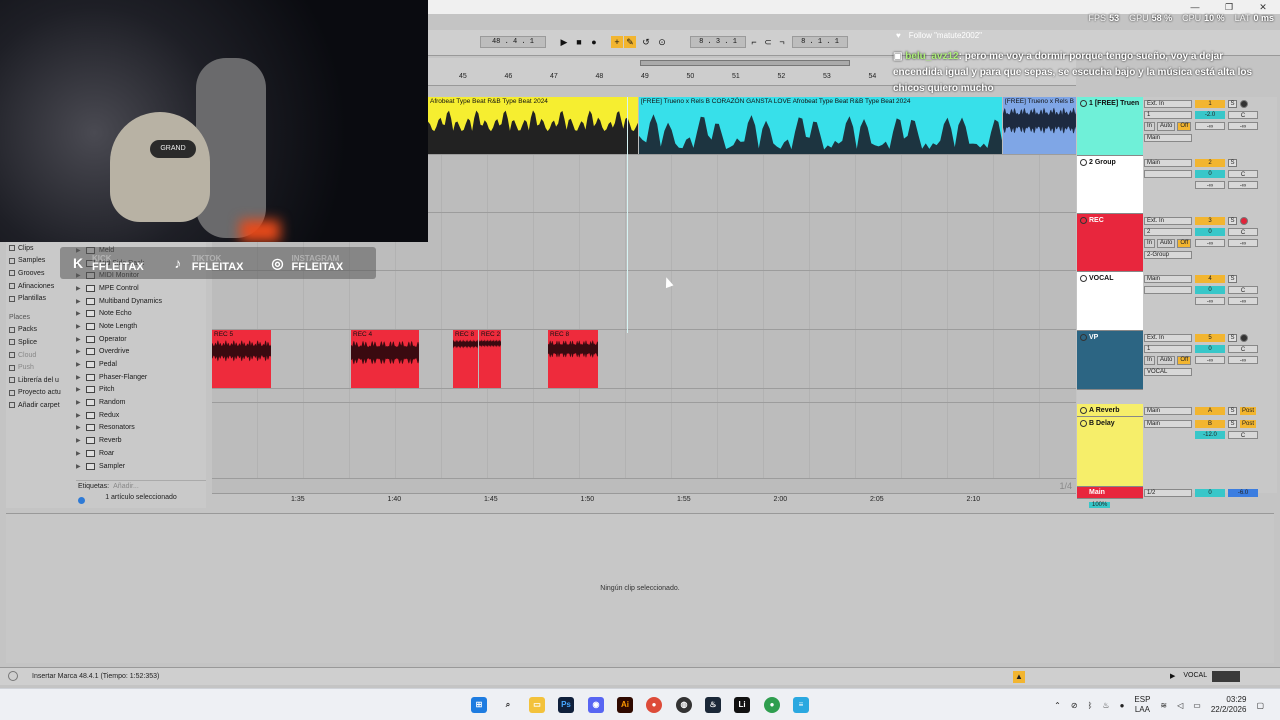 The width and height of the screenshot is (1280, 720). Describe the element at coordinates (141, 440) in the screenshot. I see `device-item: ▶ Reverb` at that location.